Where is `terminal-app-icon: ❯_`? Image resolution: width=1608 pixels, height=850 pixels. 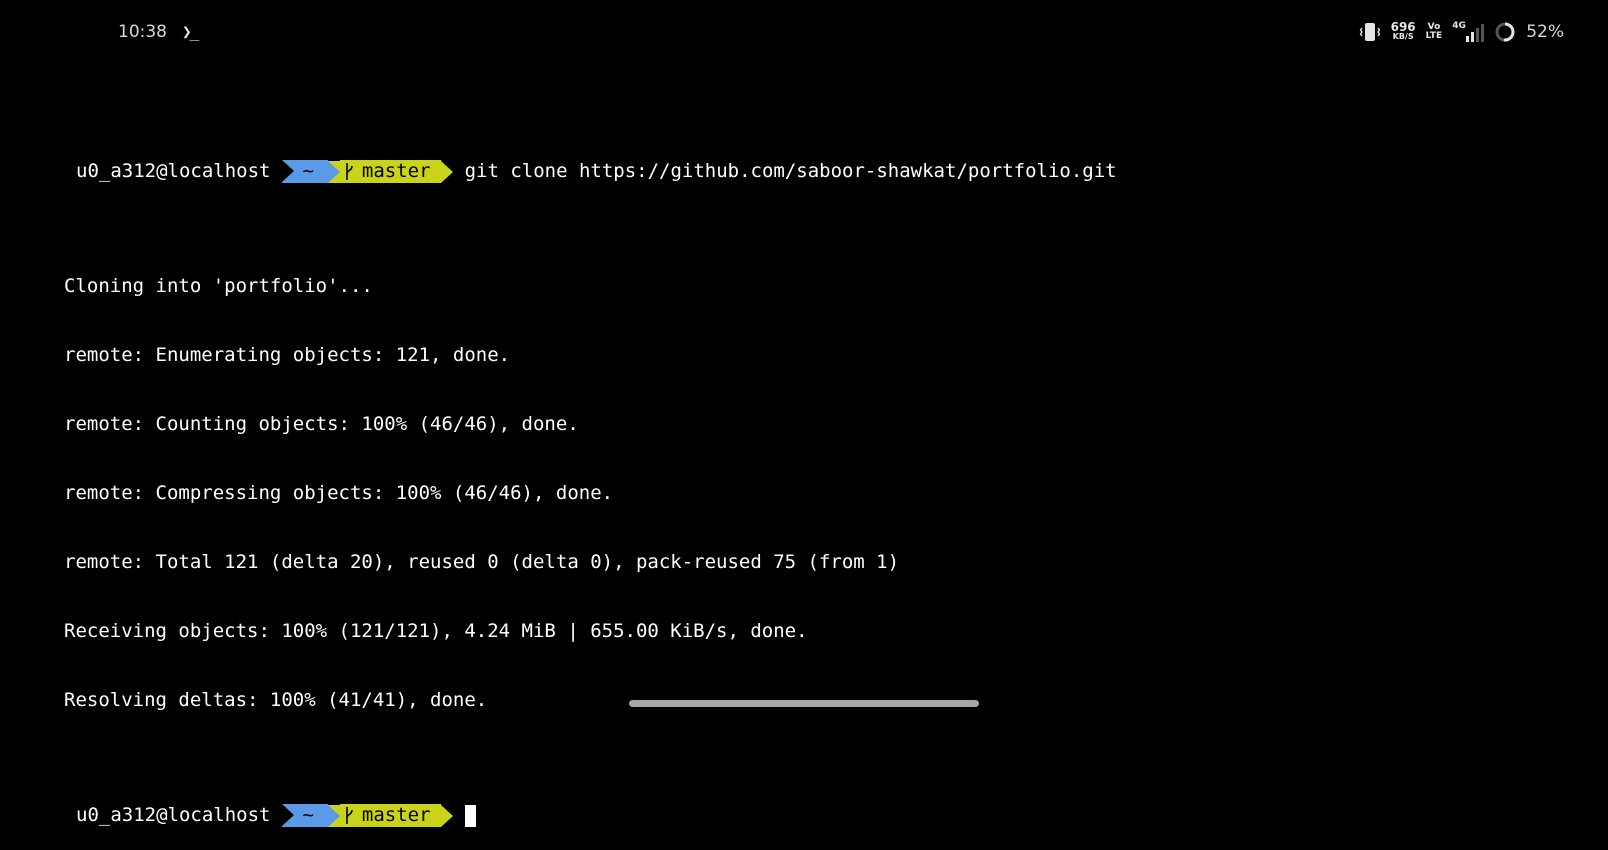
terminal-app-icon: ❯_ is located at coordinates (190, 31).